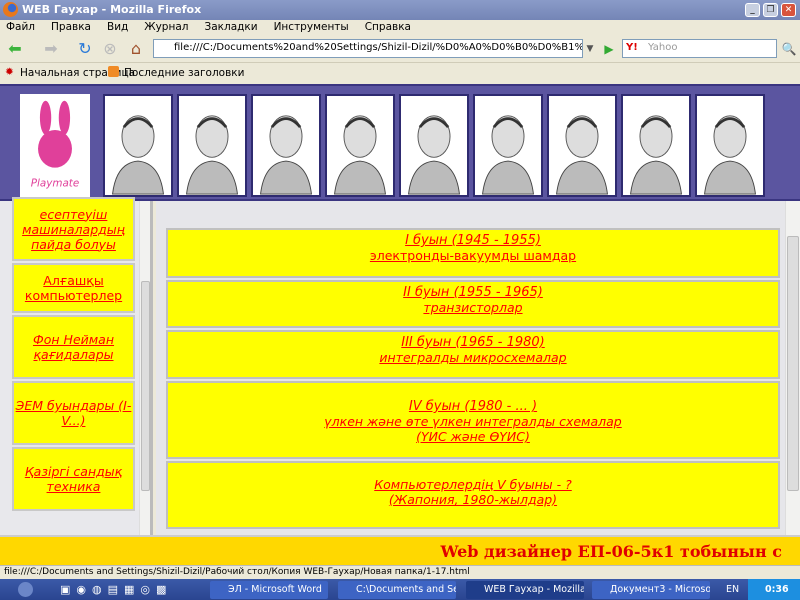 Image resolution: width=800 pixels, height=600 pixels. I want to click on reload-icon: ↻, so click(85, 49).